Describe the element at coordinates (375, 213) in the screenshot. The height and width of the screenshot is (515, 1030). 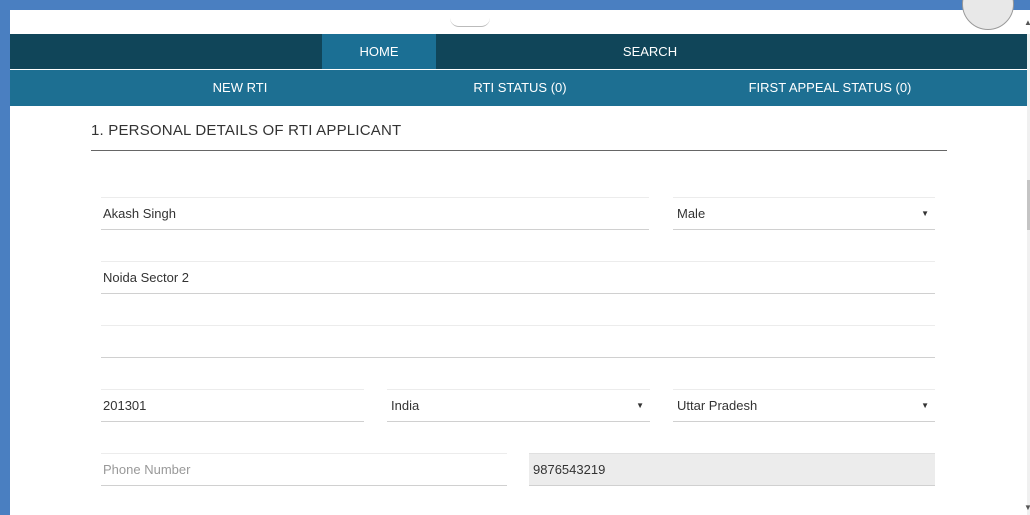
I see `name-field` at that location.